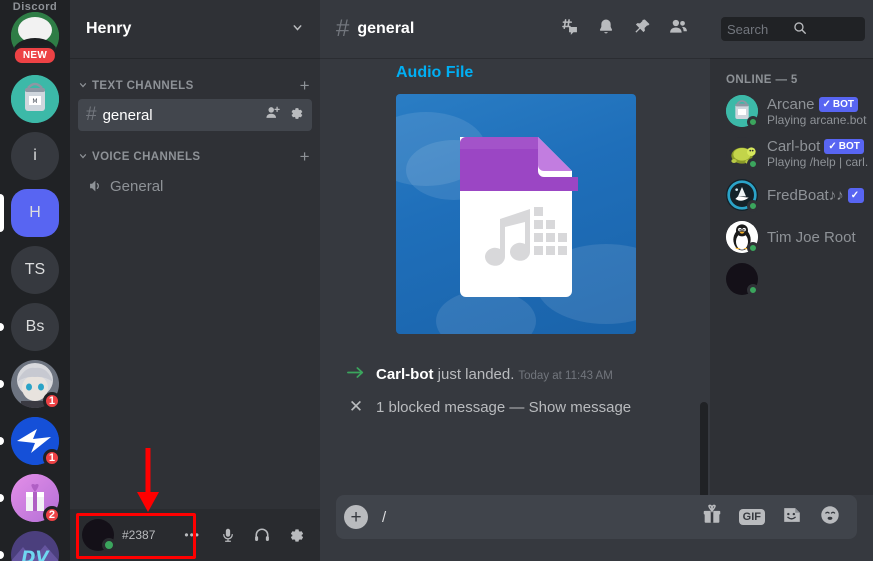 The image size is (873, 561). Describe the element at coordinates (712, 517) in the screenshot. I see `gift-icon` at that location.